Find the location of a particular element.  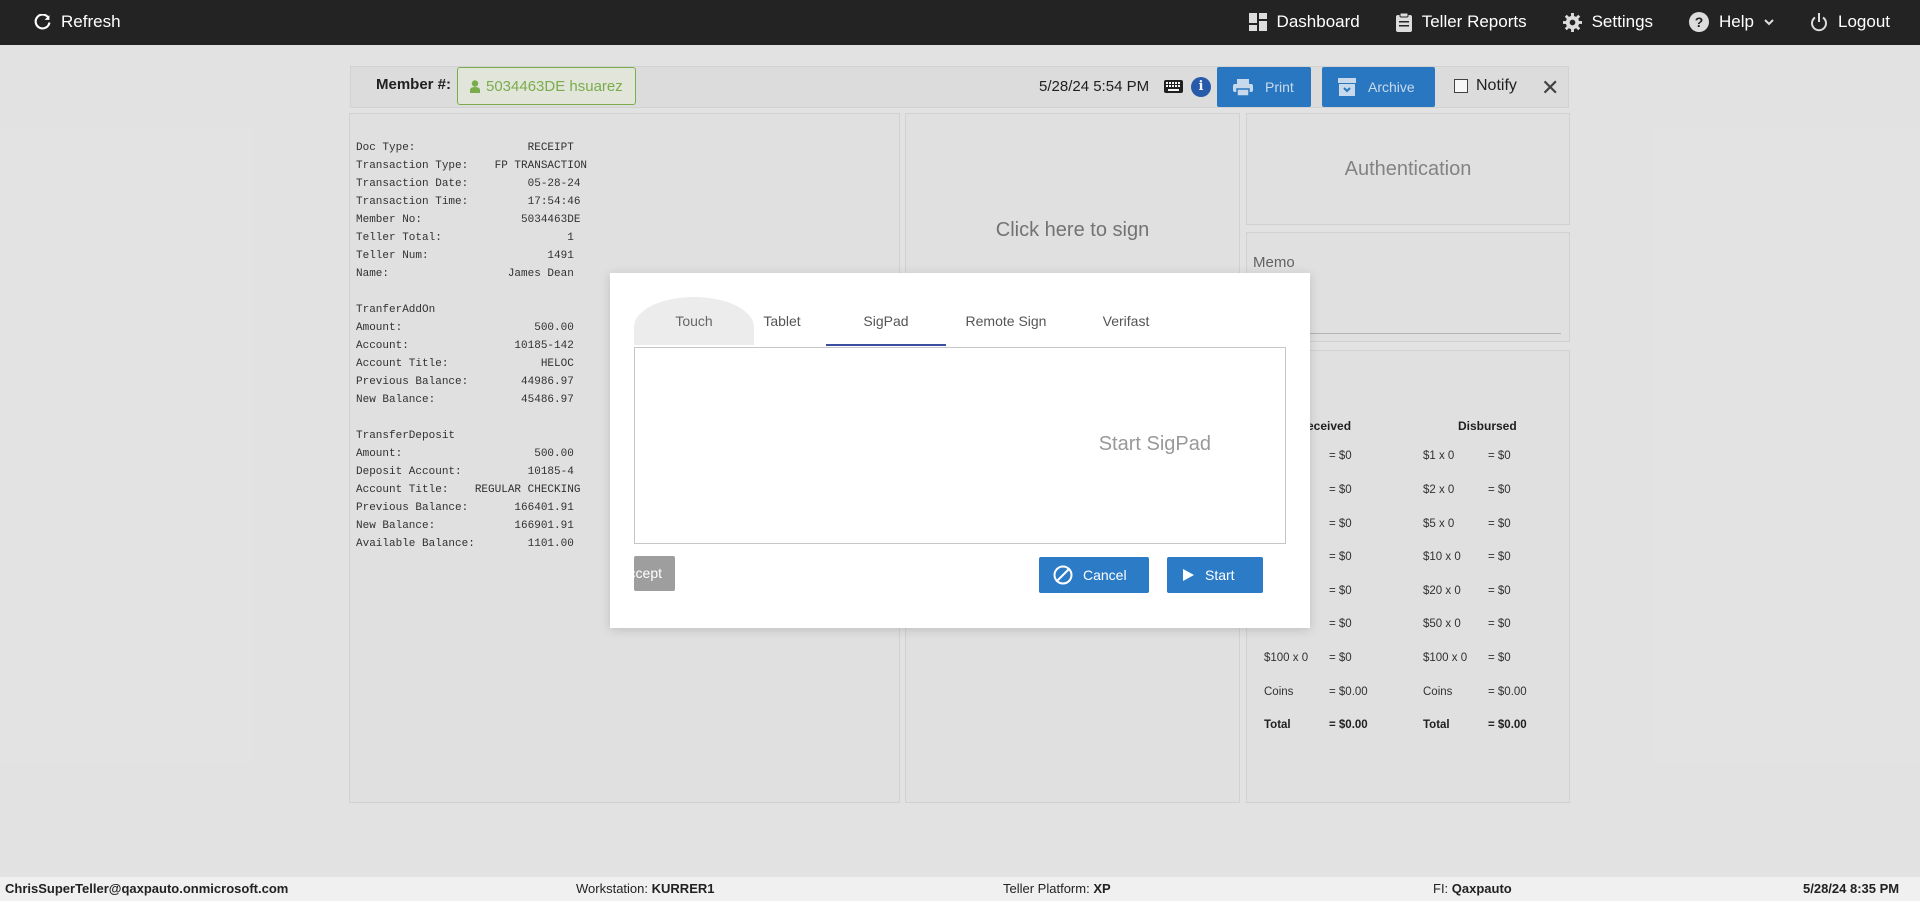

nav-help-label: Help is located at coordinates (1736, 21).